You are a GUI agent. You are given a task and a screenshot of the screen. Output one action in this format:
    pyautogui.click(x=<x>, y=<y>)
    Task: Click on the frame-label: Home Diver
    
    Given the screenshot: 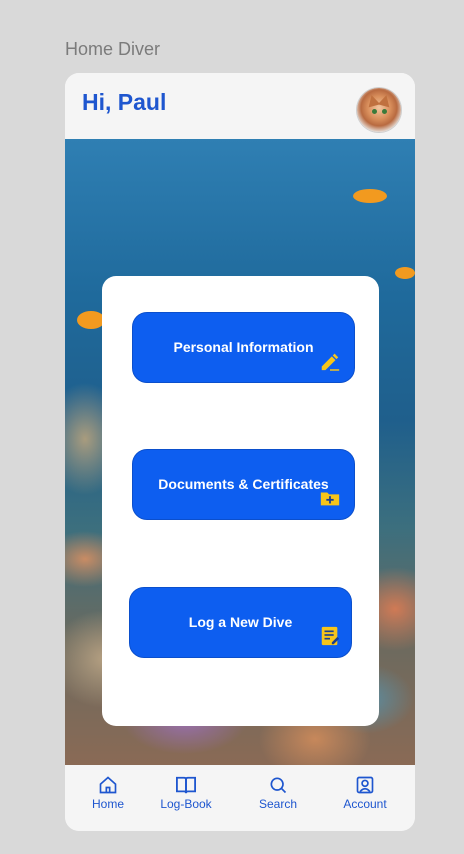 What is the action you would take?
    pyautogui.click(x=113, y=49)
    